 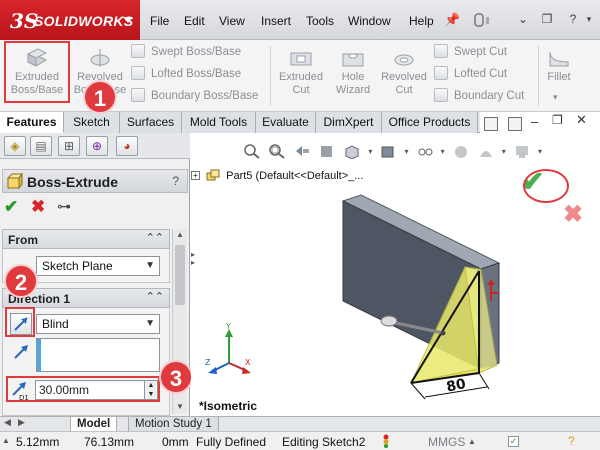 I want to click on minimize-icon: ⌄, so click(x=523, y=19).